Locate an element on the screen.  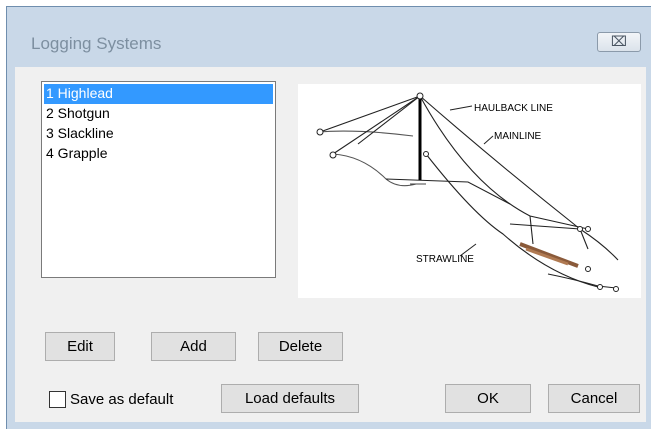
close-button: ⌧ is located at coordinates (619, 42).